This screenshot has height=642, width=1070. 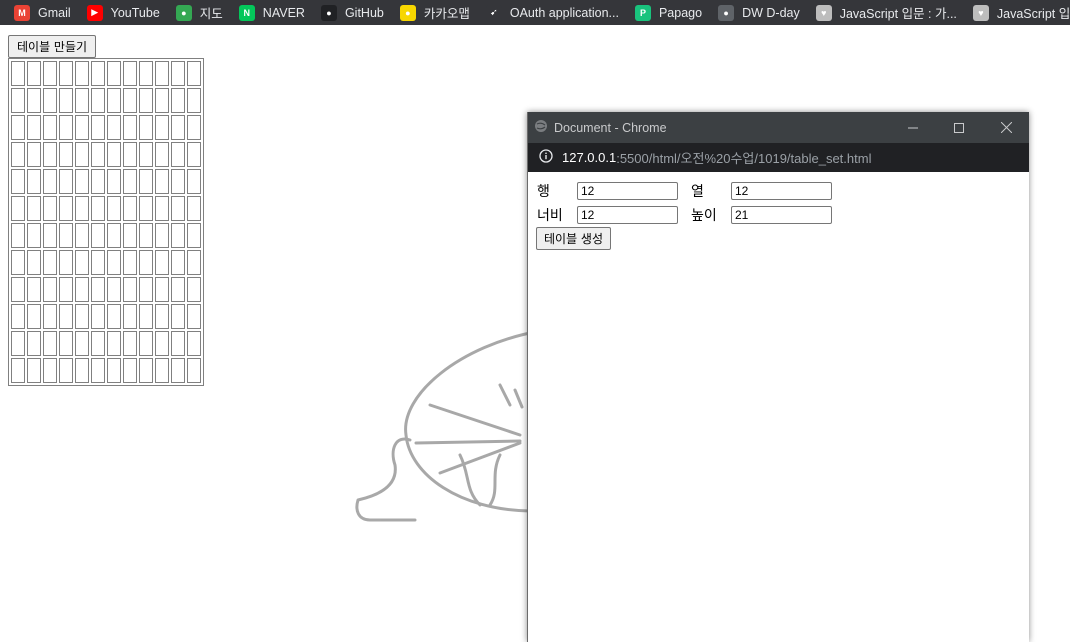 What do you see at coordinates (493, 12) in the screenshot?
I see `oauth-icon: ➹` at bounding box center [493, 12].